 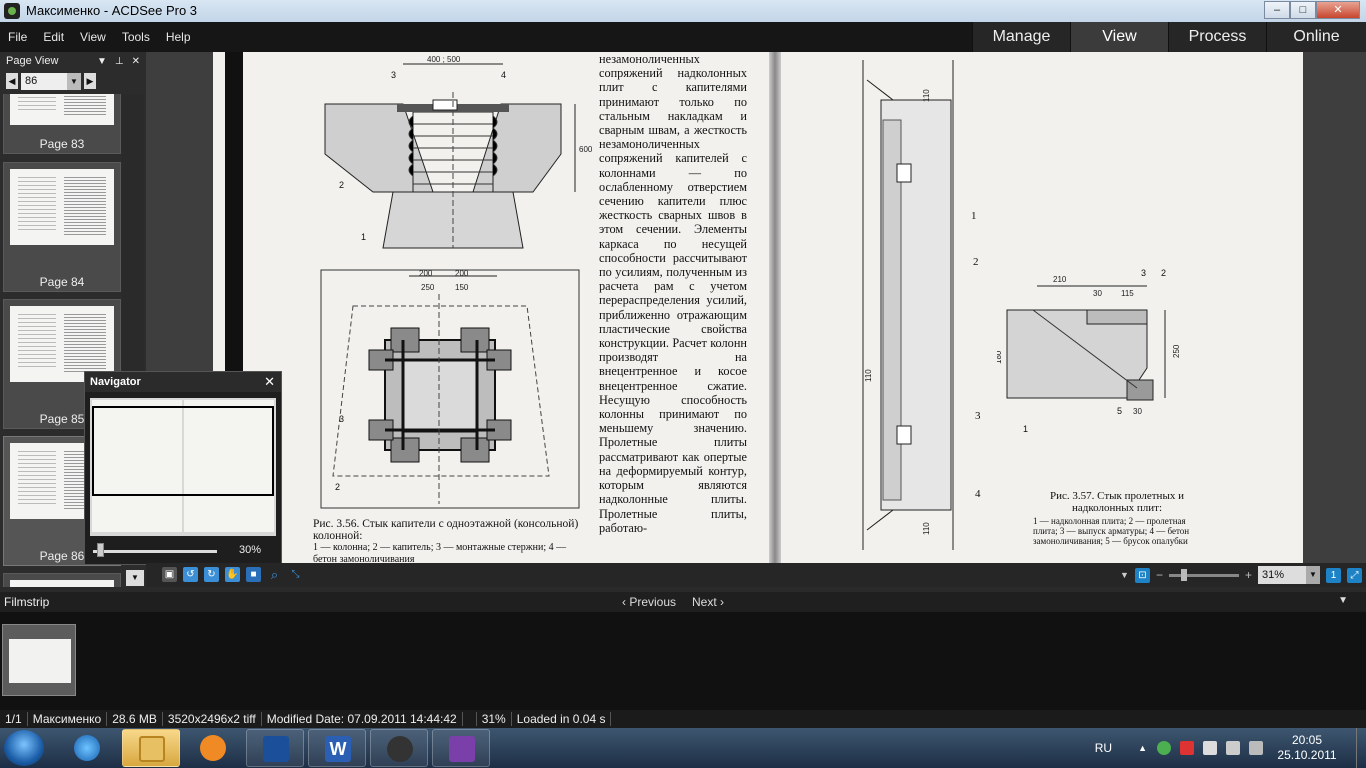 What do you see at coordinates (1338, 10) in the screenshot?
I see `close-button: ✕` at bounding box center [1338, 10].